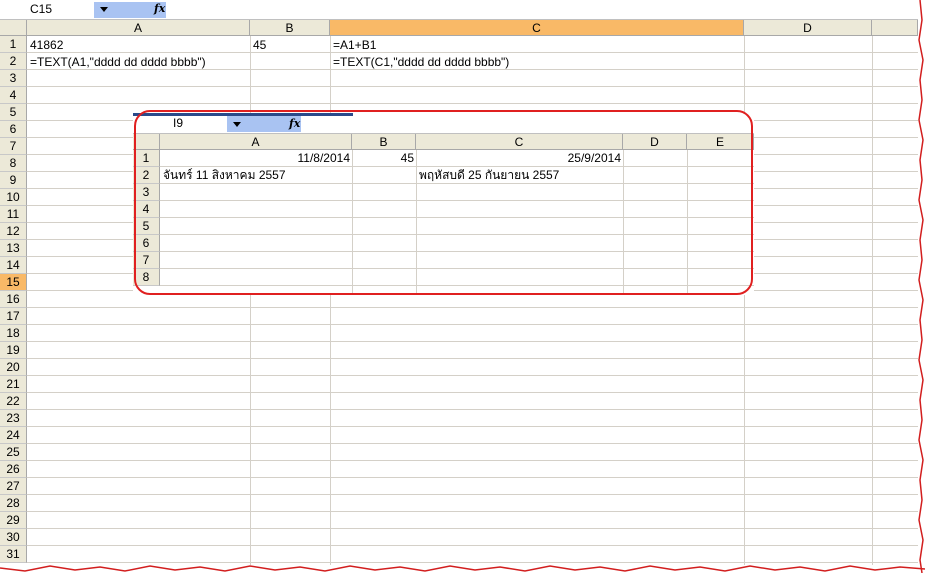  Describe the element at coordinates (13, 282) in the screenshot. I see `row-header-15: 15` at that location.